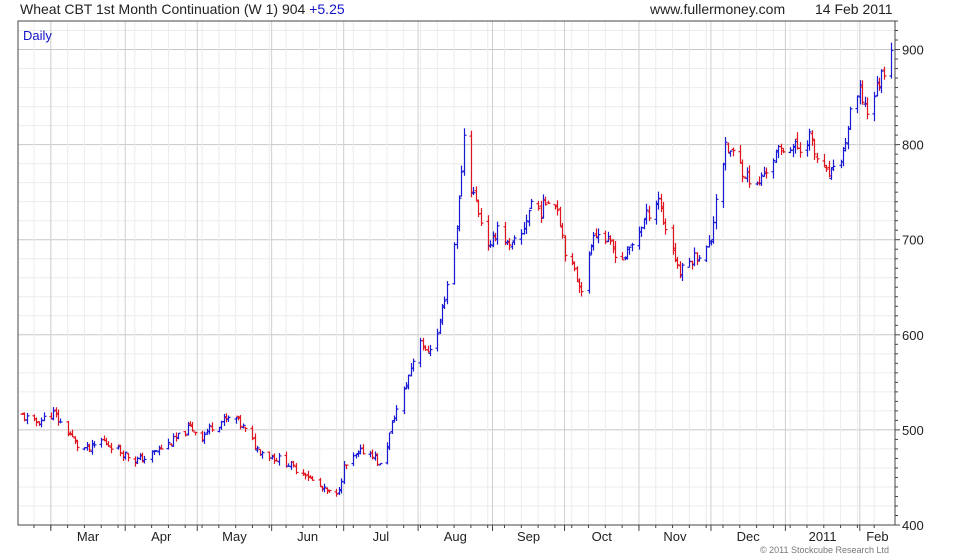 The image size is (980, 560). What do you see at coordinates (88, 536) in the screenshot?
I see `x-tick-label: Mar` at bounding box center [88, 536].